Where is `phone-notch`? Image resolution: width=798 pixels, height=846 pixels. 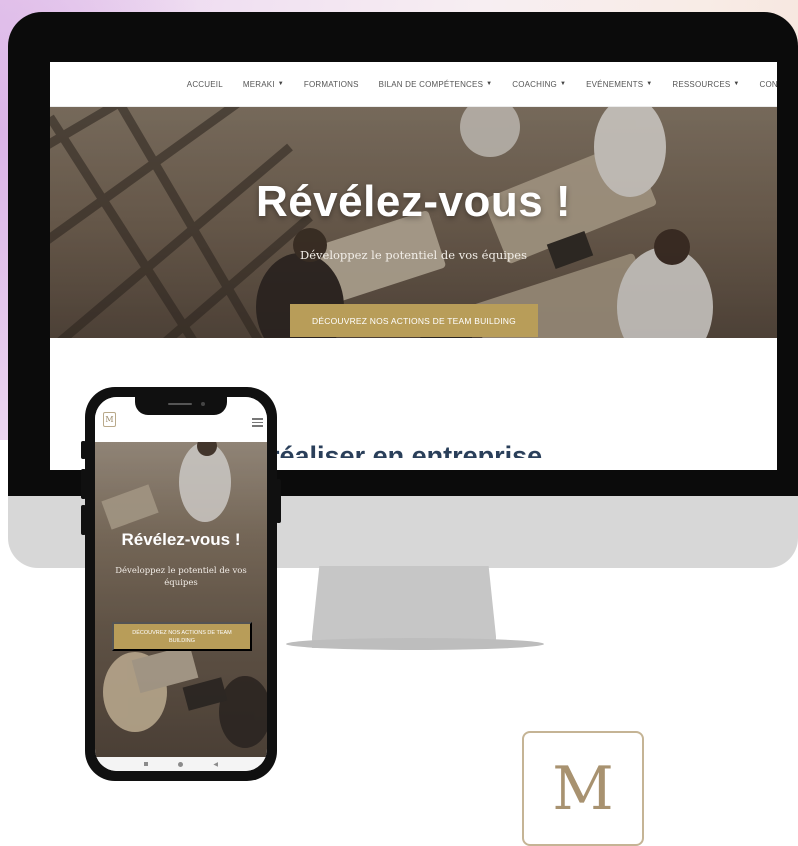
phone-notch is located at coordinates (181, 406).